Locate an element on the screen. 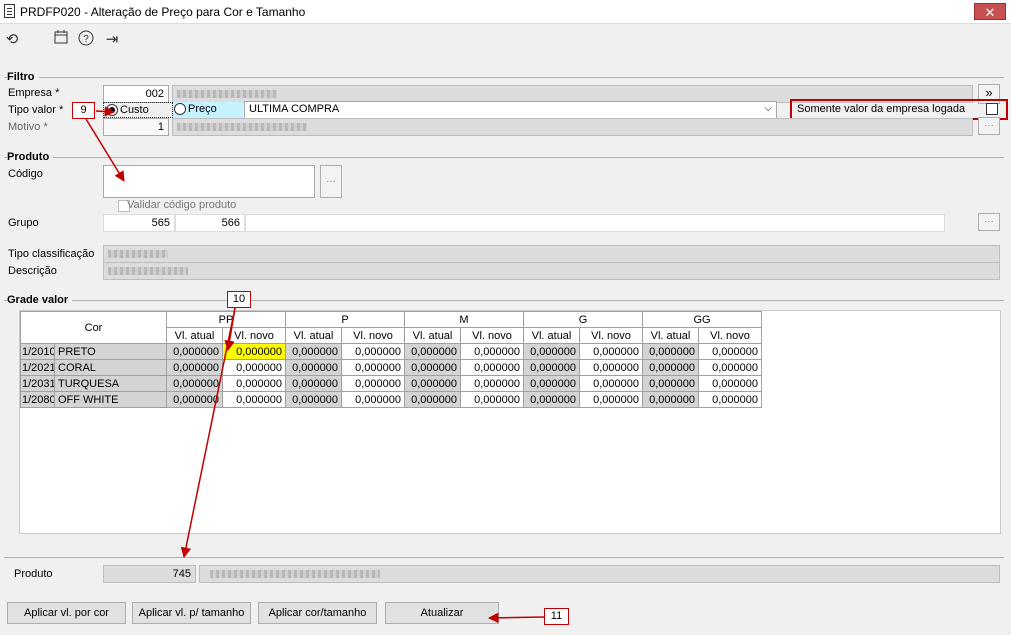 This screenshot has height=635, width=1011. arrow-10-b is located at coordinates (208, 433).